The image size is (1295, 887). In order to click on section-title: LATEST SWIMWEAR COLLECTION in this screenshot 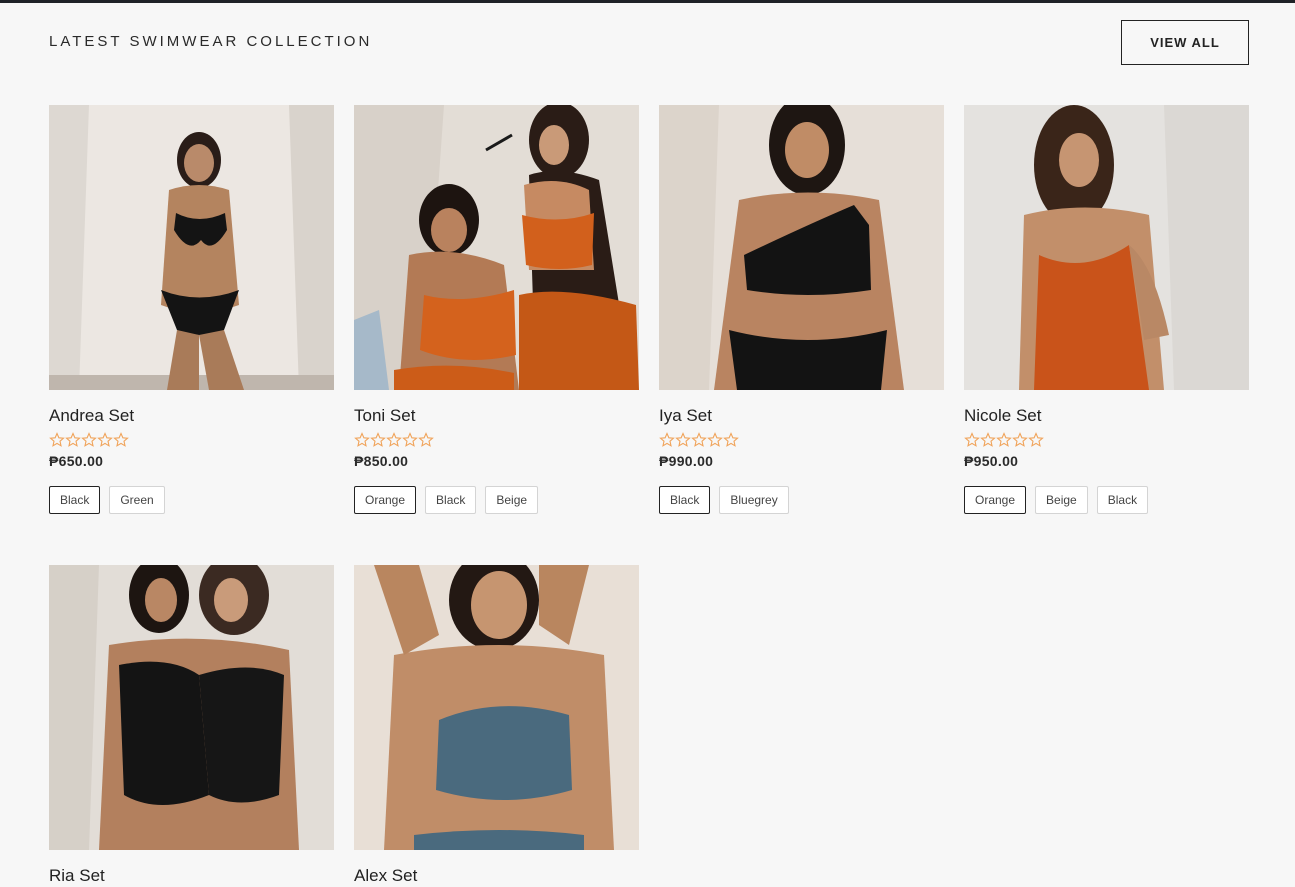, I will do `click(211, 41)`.